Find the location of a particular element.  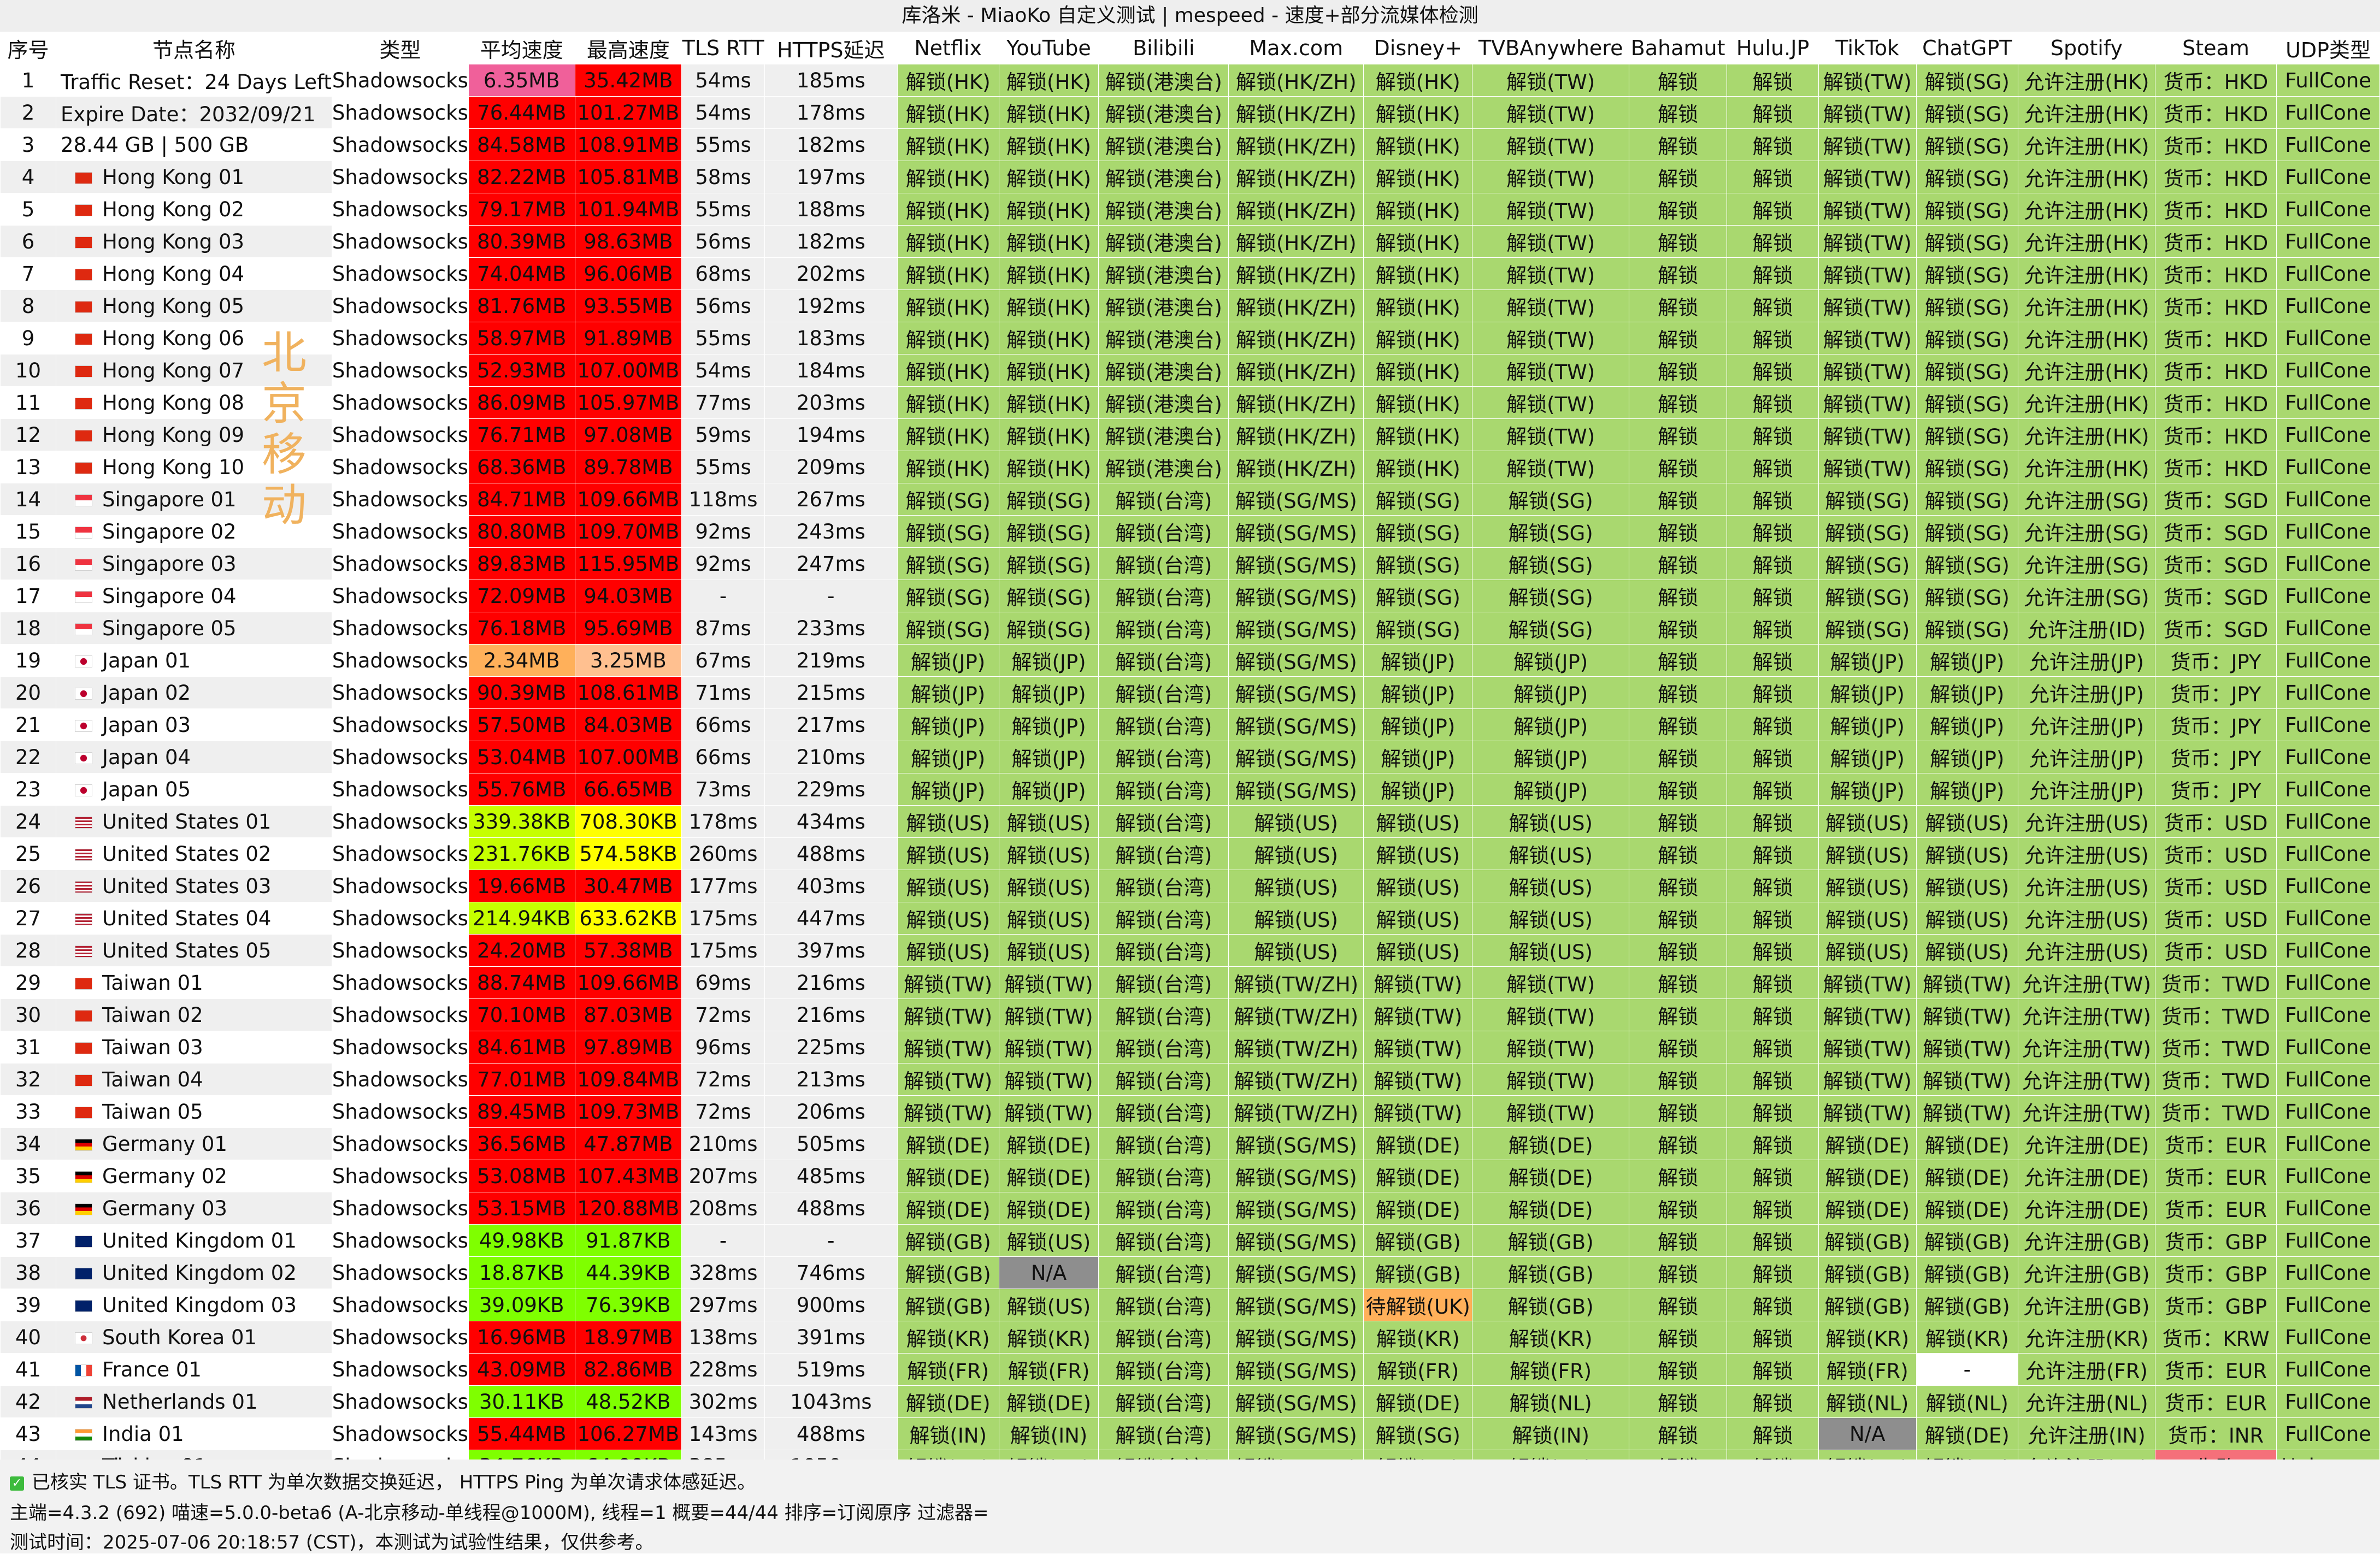

cell-Steam: 货币：SGD is located at coordinates (2215, 629).